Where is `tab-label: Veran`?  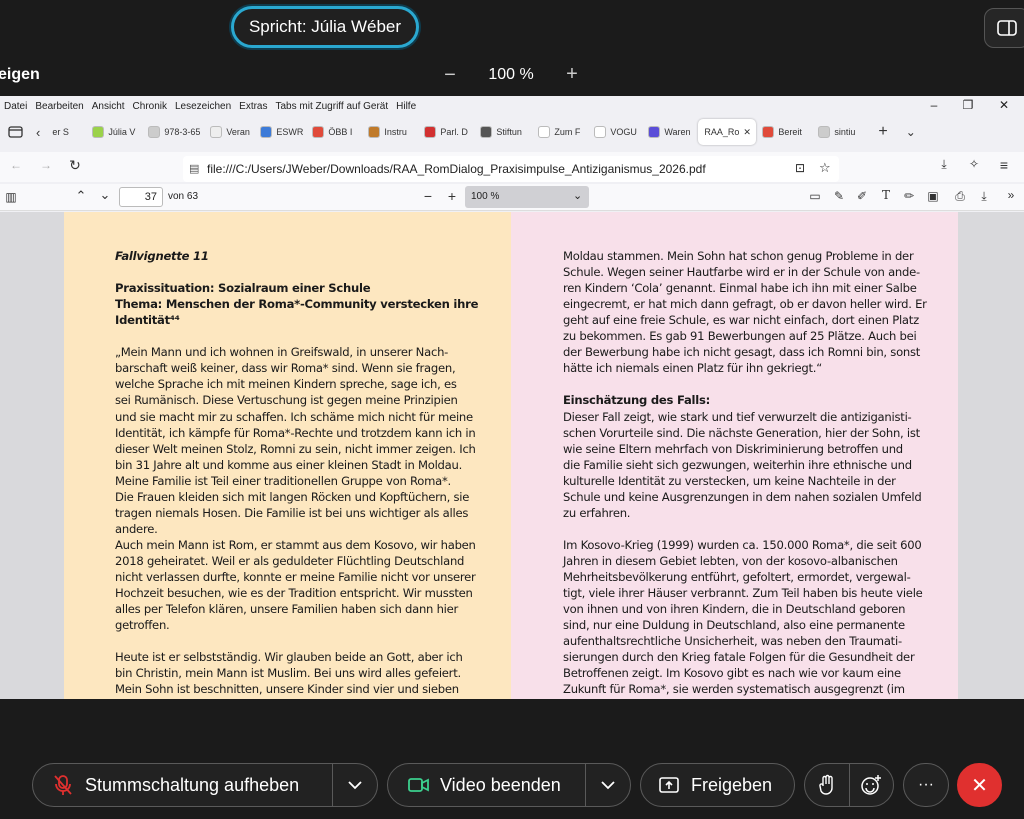 tab-label: Veran is located at coordinates (238, 132).